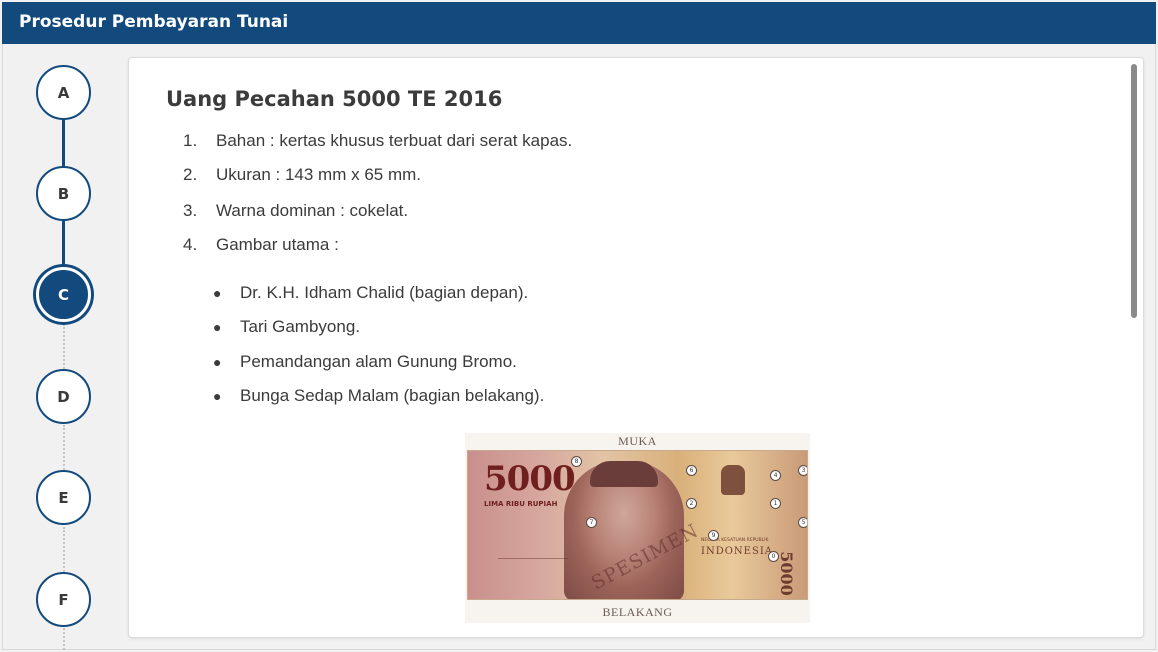 This screenshot has height=652, width=1158. What do you see at coordinates (190, 174) in the screenshot?
I see `list-number: 2.` at bounding box center [190, 174].